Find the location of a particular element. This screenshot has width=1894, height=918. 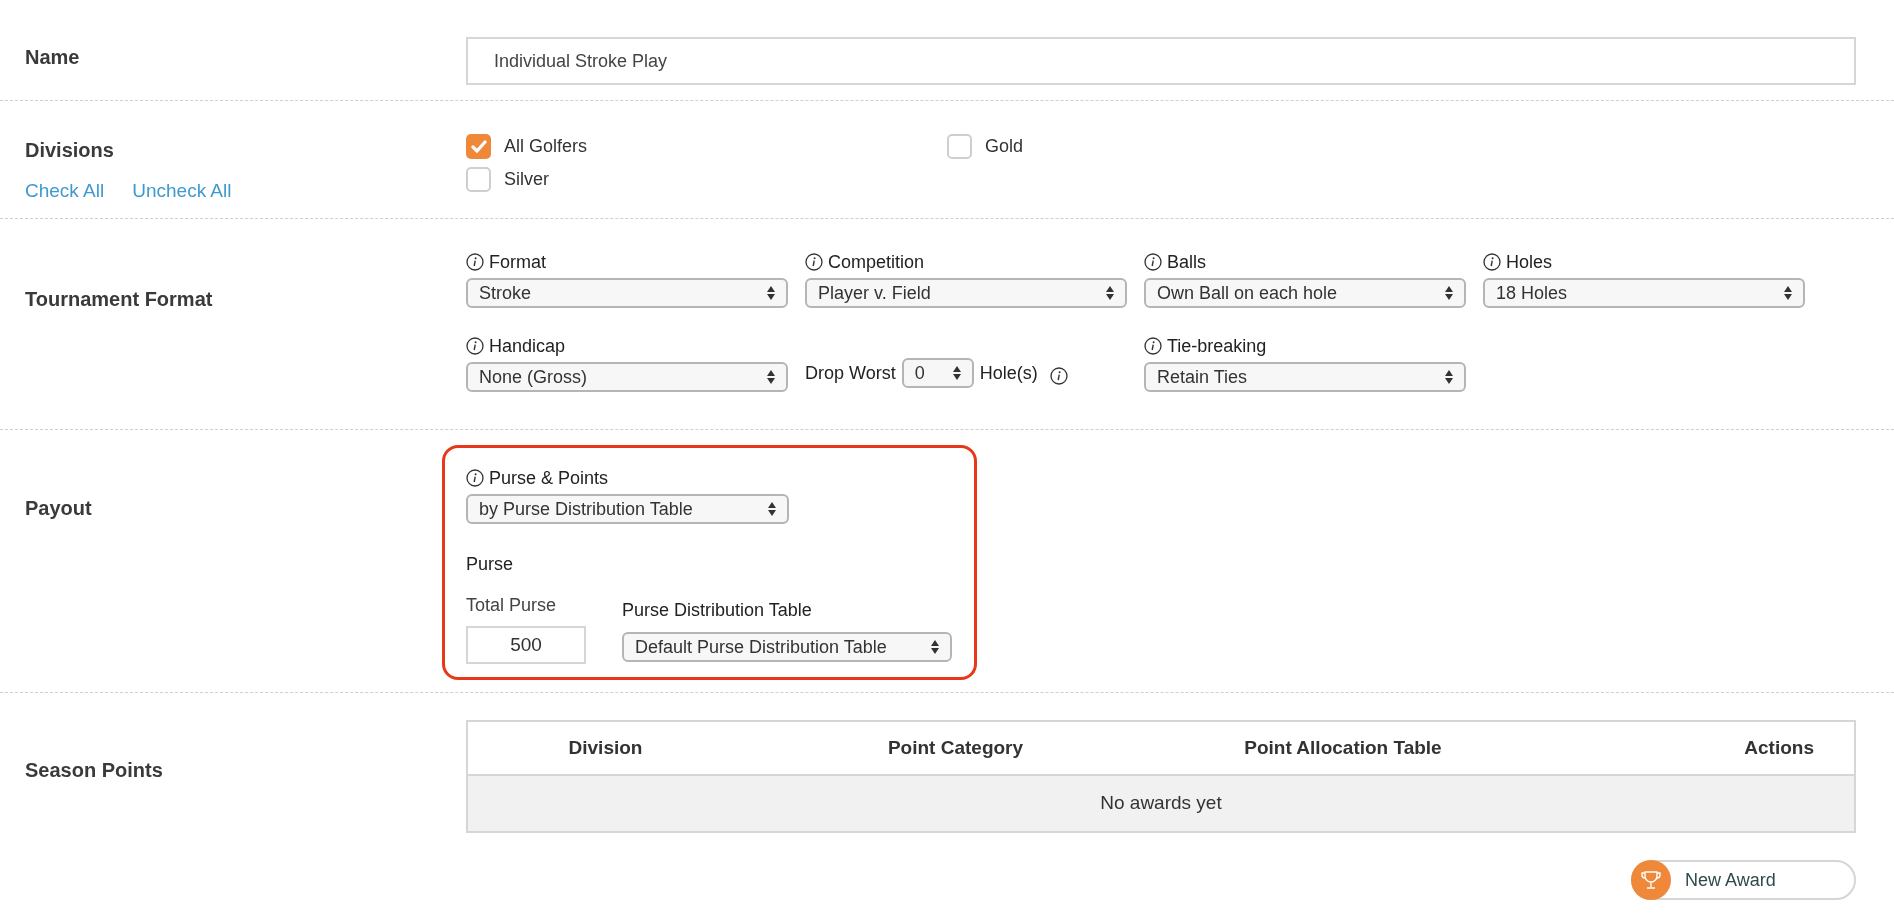

dropdown: by Purse Distribution Table is located at coordinates (627, 509).